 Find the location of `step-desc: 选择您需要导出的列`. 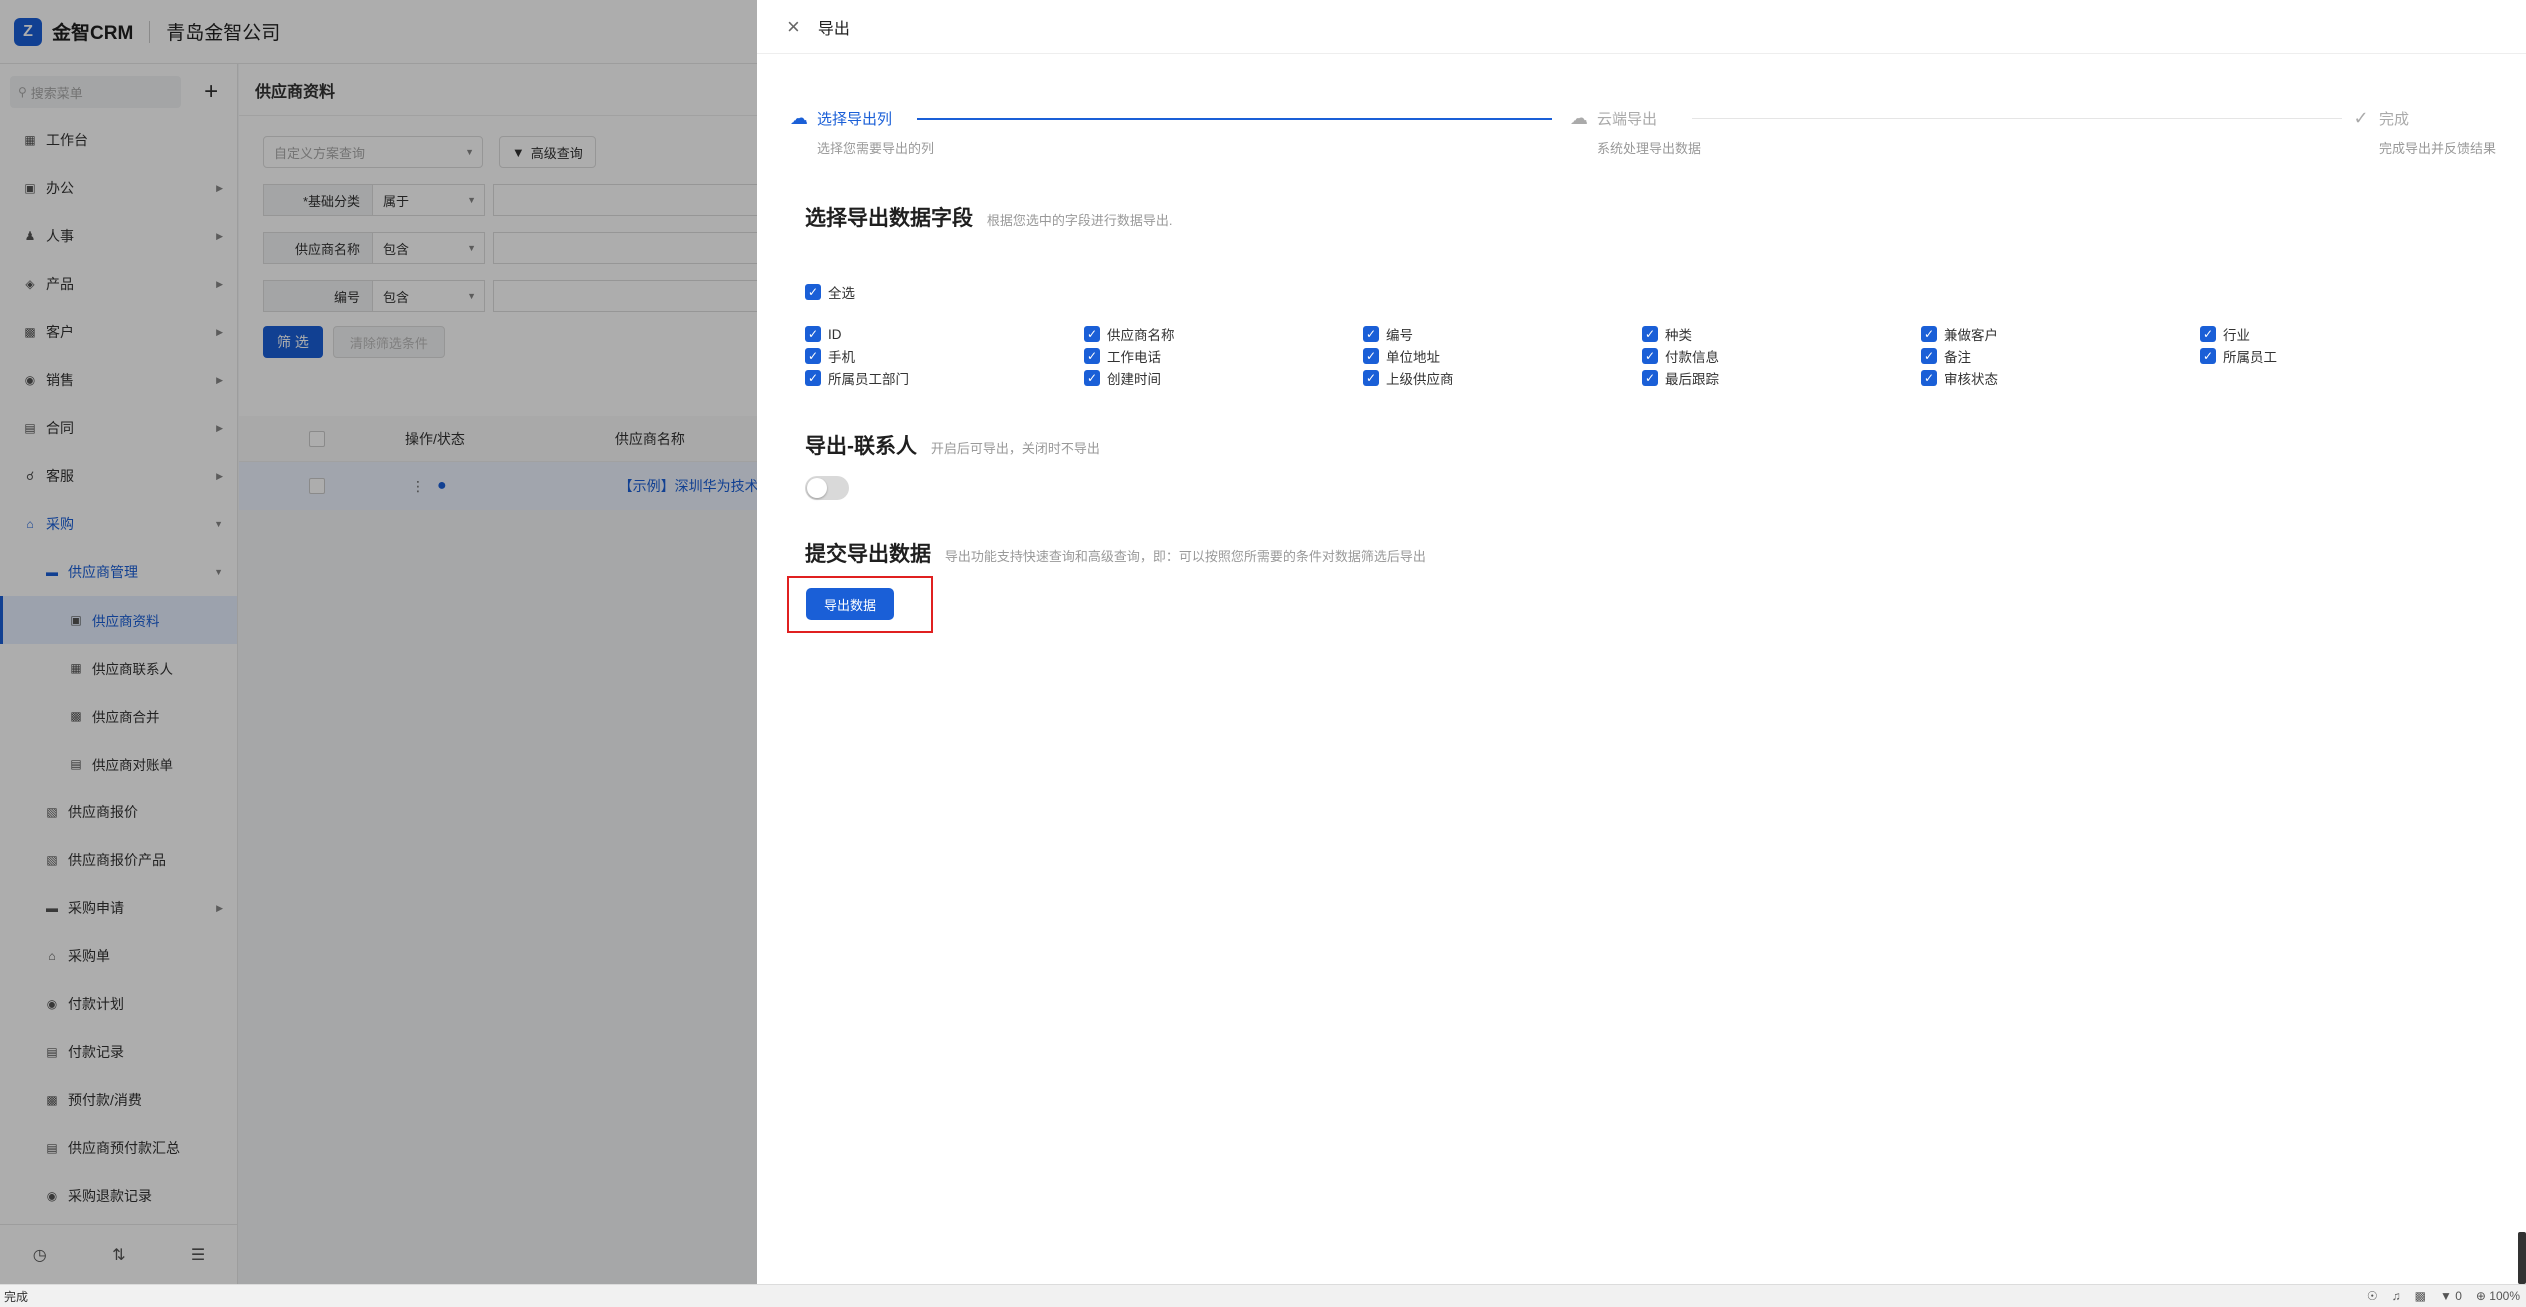

step-desc: 选择您需要导出的列 is located at coordinates (876, 148).